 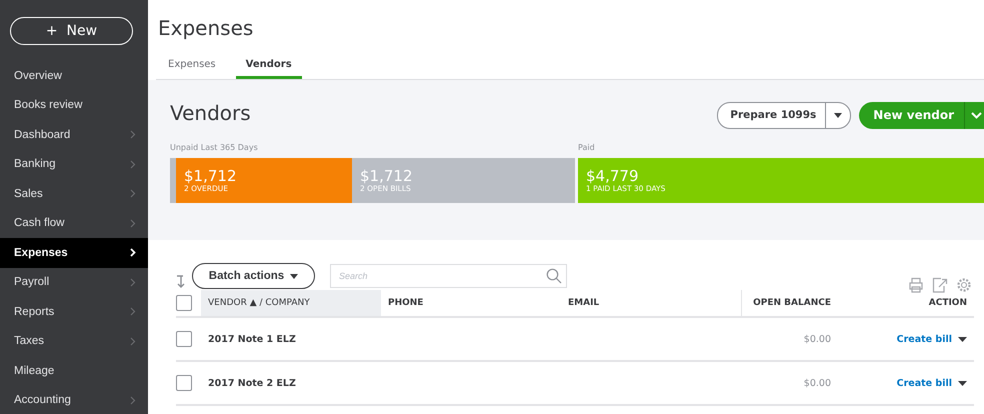 What do you see at coordinates (253, 276) in the screenshot?
I see `batch-actions-button: Batch actions` at bounding box center [253, 276].